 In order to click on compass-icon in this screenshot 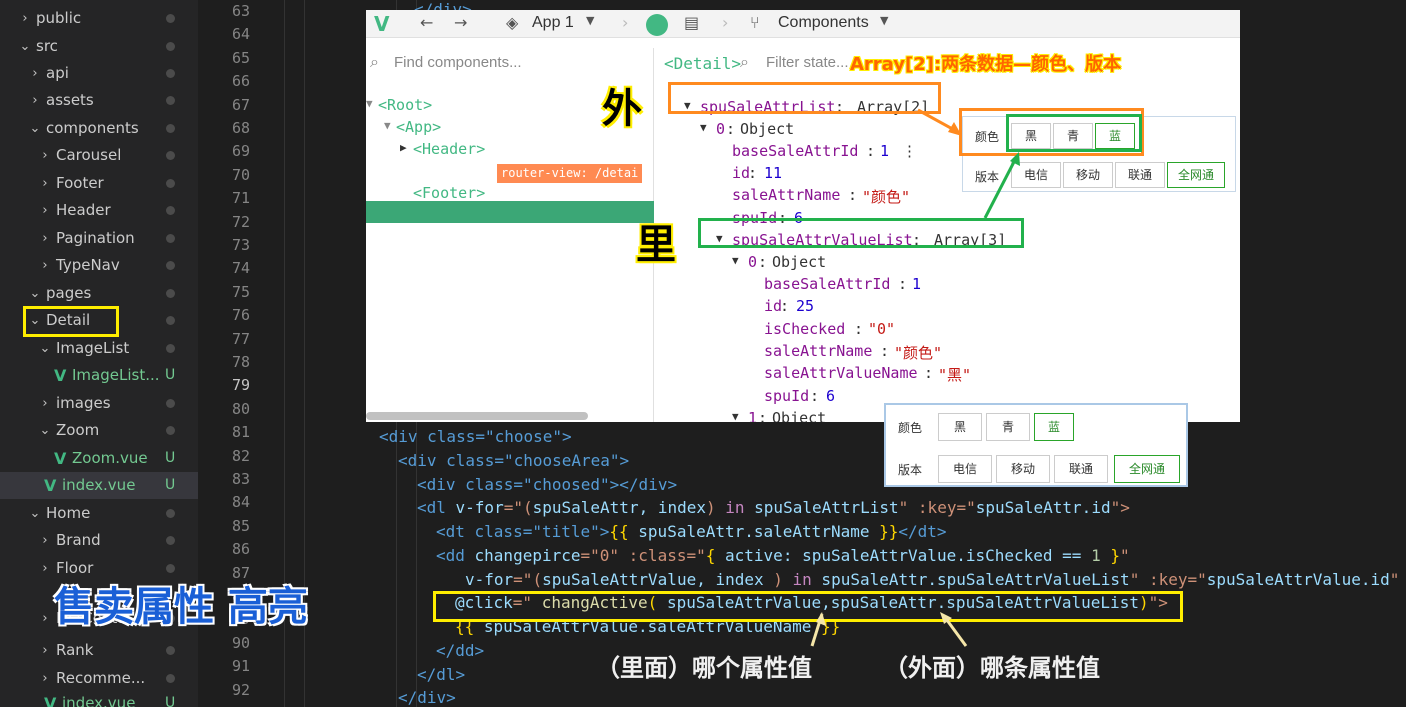, I will do `click(657, 25)`.